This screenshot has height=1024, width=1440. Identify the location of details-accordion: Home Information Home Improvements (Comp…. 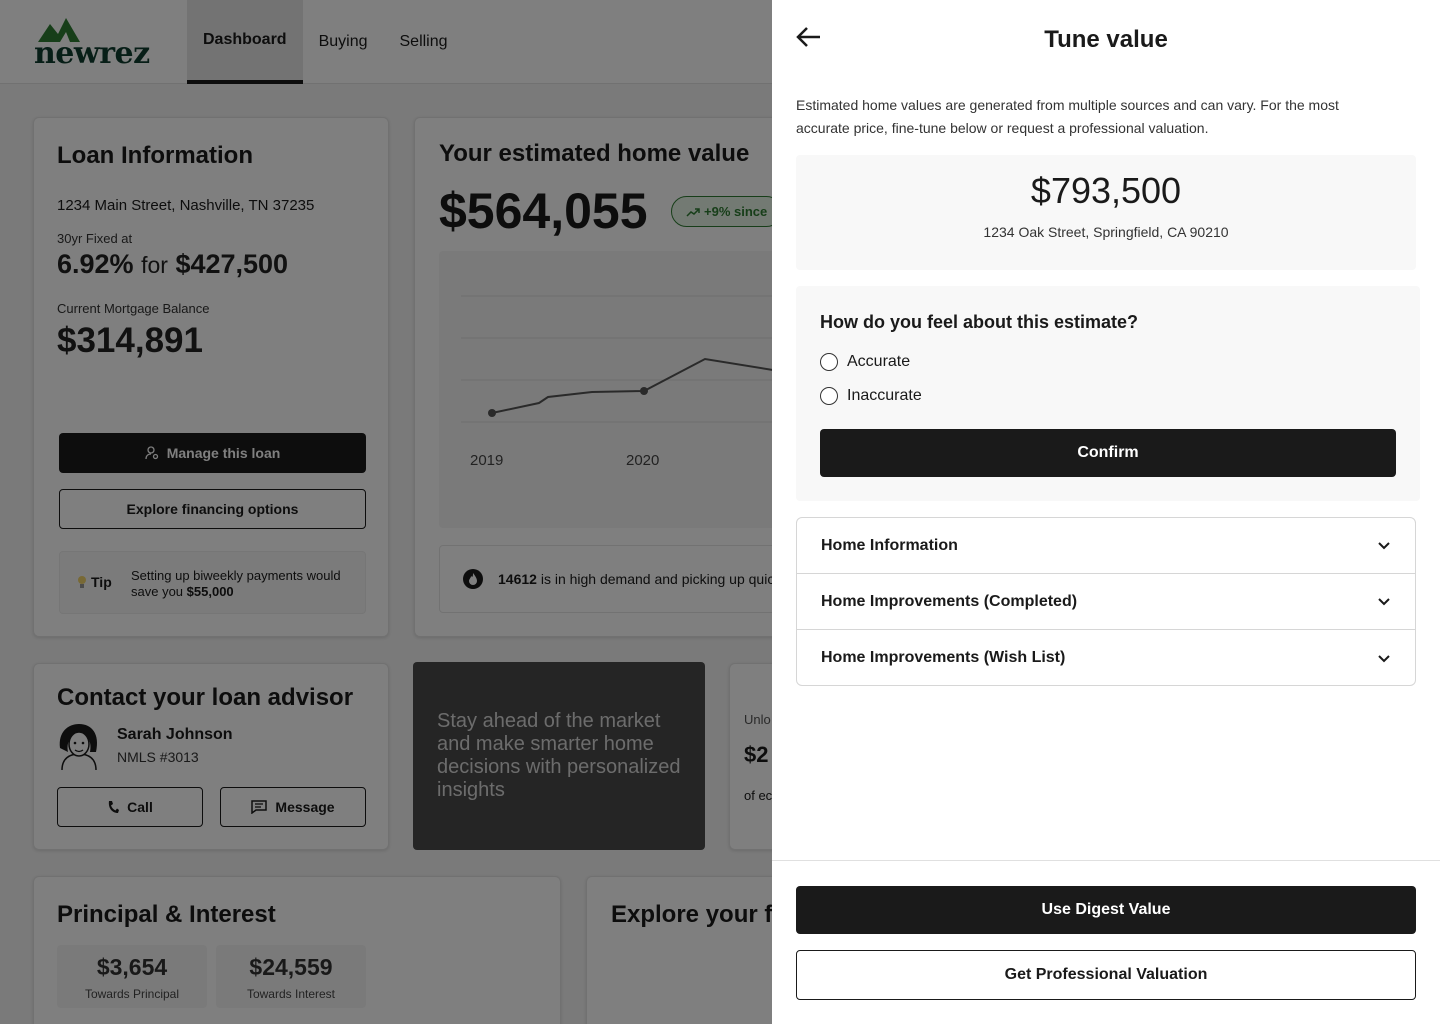
(1106, 601).